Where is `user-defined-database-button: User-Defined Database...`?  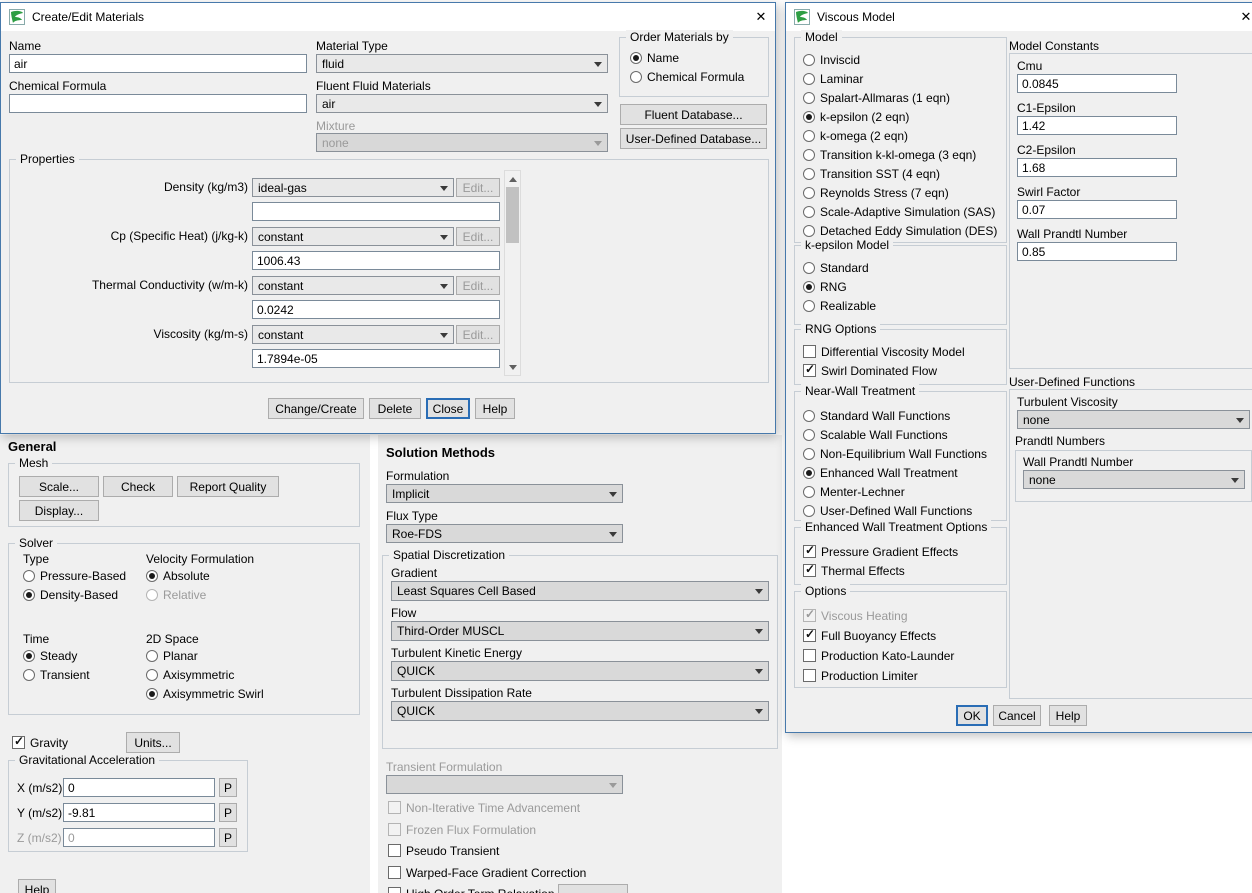 user-defined-database-button: User-Defined Database... is located at coordinates (693, 138).